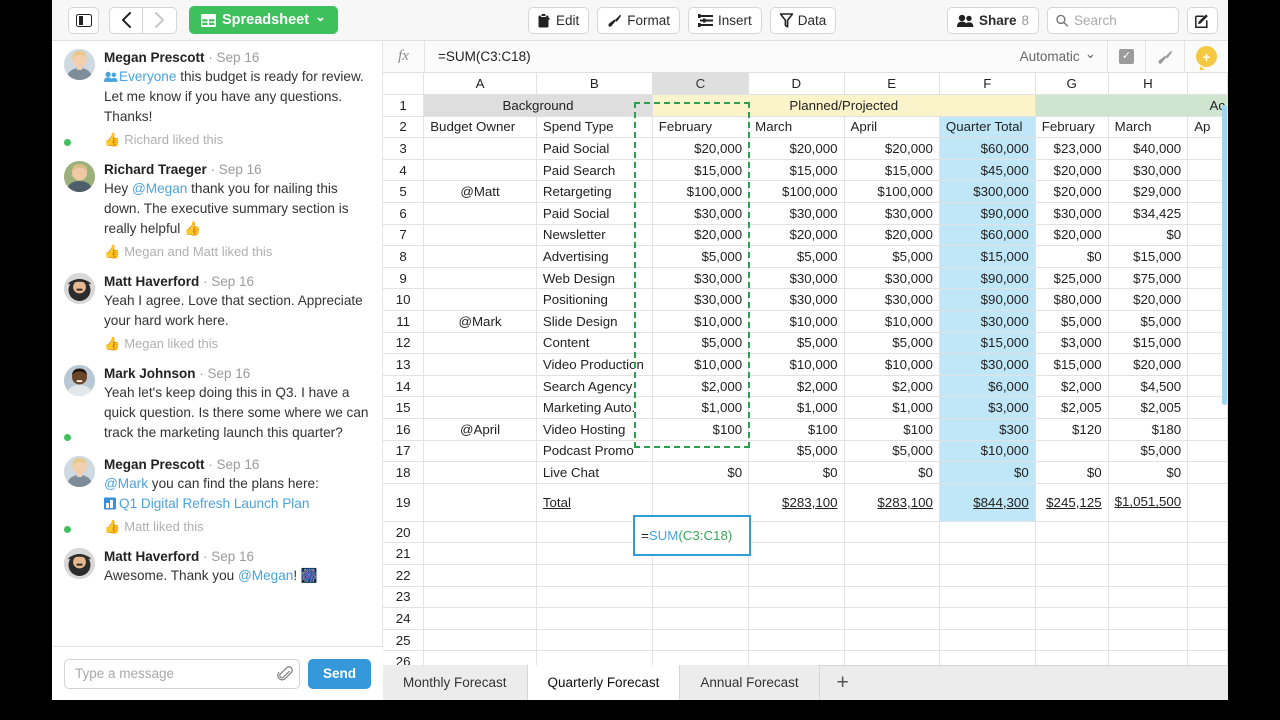 The width and height of the screenshot is (1280, 720). What do you see at coordinates (126, 20) in the screenshot?
I see `back-button` at bounding box center [126, 20].